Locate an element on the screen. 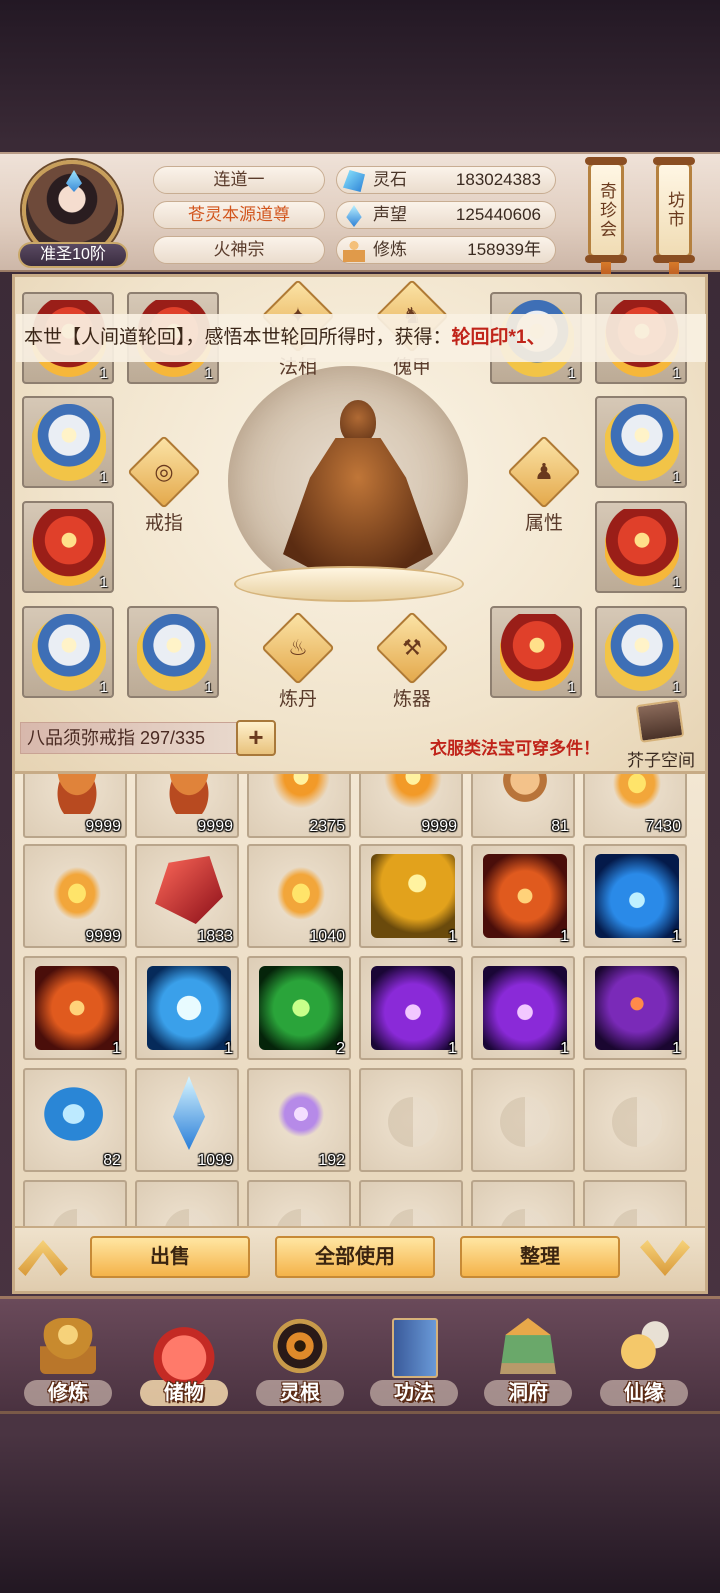  resource-label: 声望 is located at coordinates (390, 214).